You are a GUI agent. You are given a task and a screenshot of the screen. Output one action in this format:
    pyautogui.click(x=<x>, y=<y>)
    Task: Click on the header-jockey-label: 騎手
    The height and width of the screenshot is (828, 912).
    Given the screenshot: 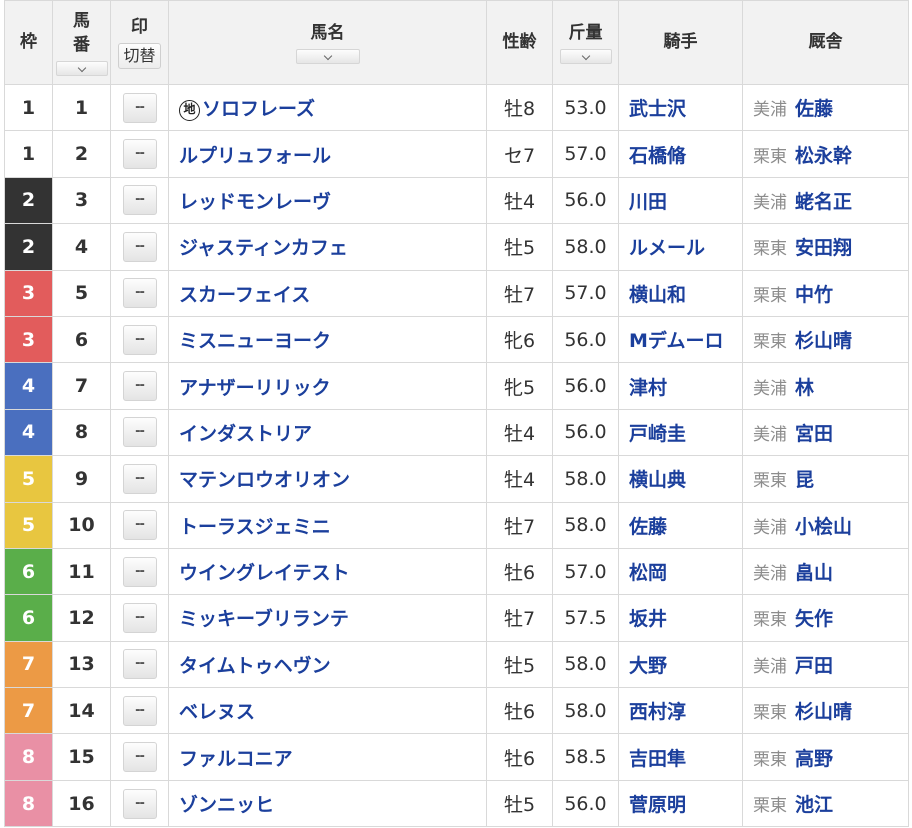 What is the action you would take?
    pyautogui.click(x=680, y=42)
    